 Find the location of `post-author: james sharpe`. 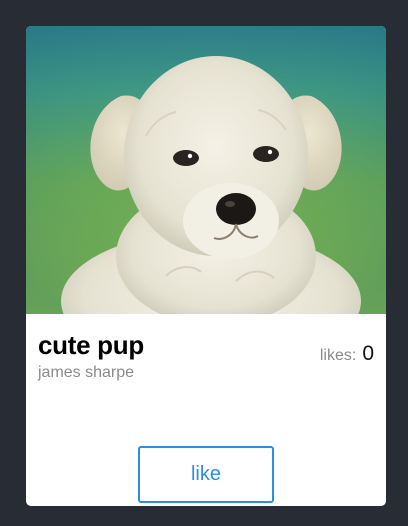

post-author: james sharpe is located at coordinates (86, 372).